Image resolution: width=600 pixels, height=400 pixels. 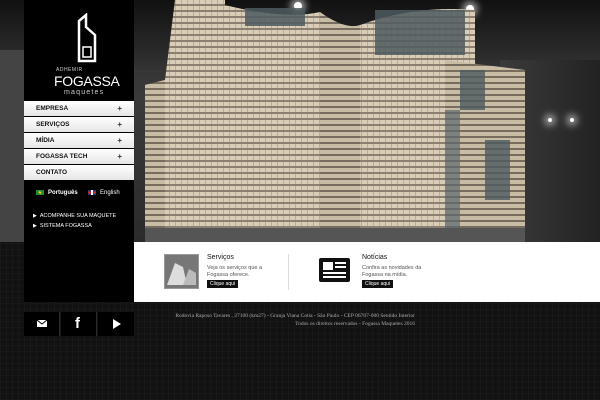 I want to click on play-icon, so click(x=117, y=324).